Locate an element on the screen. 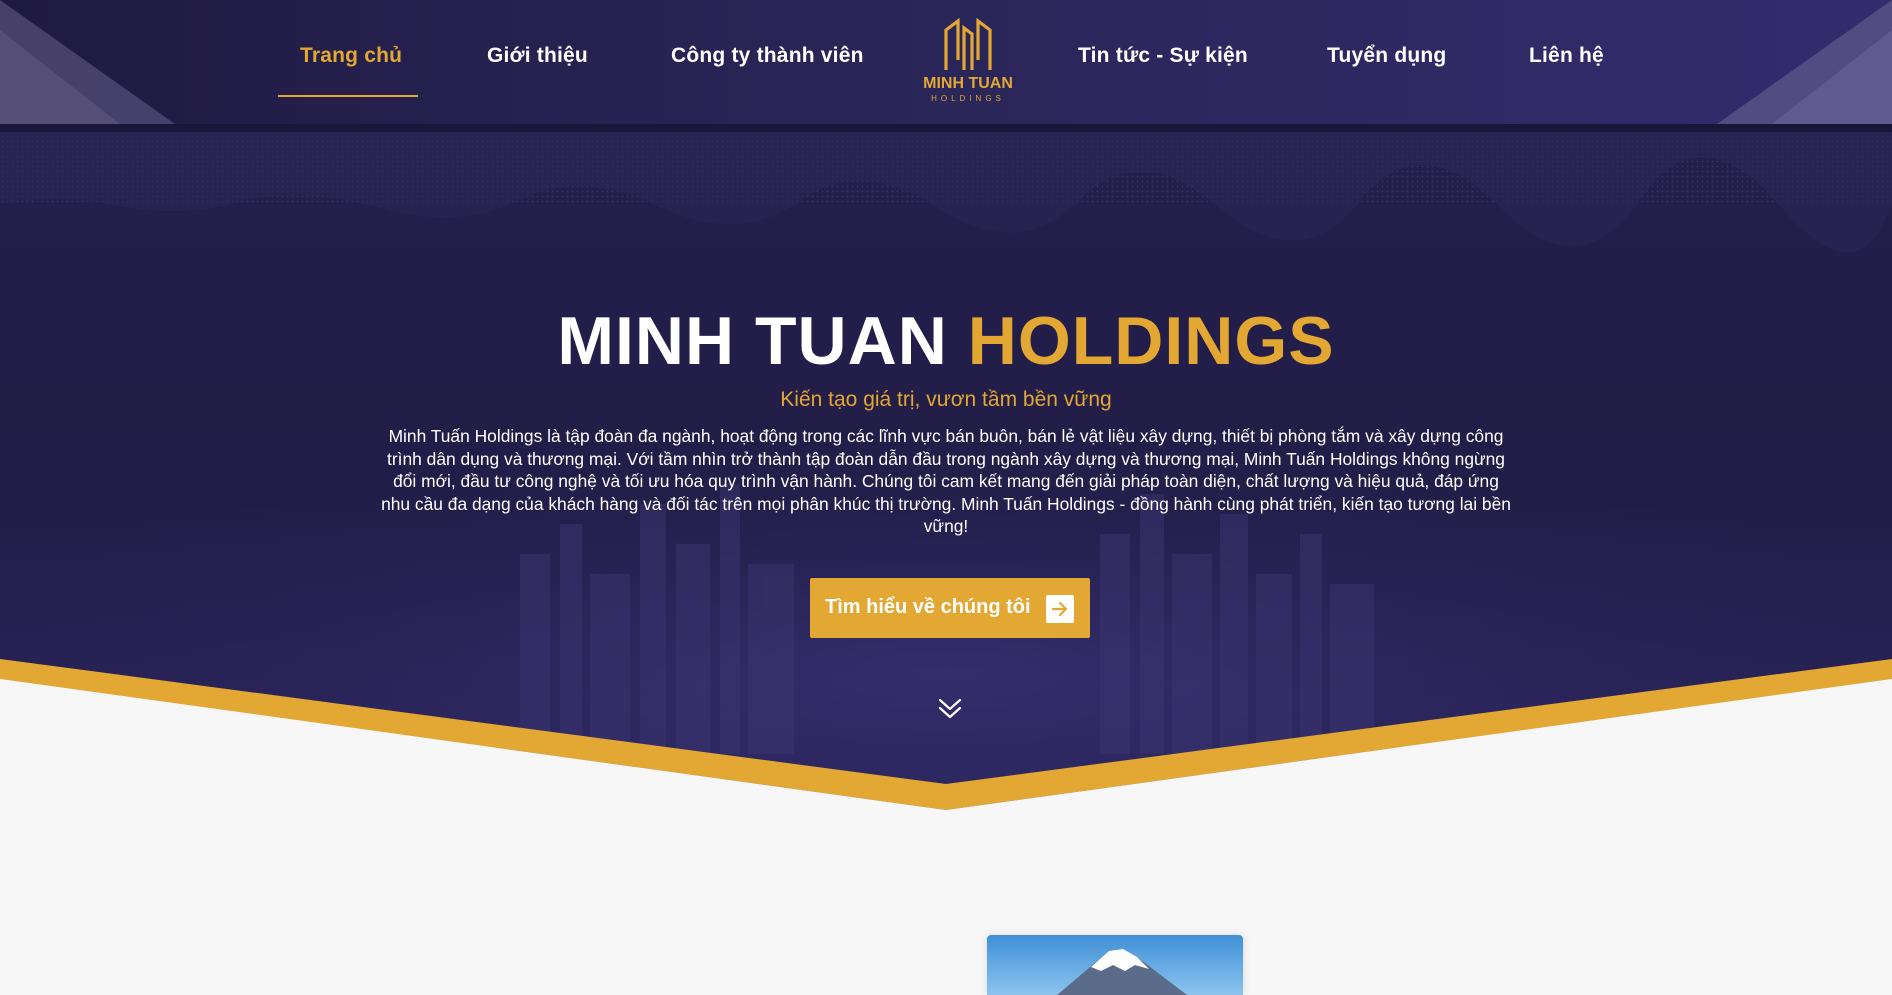  logo-sub-text: HOLDINGS is located at coordinates (968, 98).